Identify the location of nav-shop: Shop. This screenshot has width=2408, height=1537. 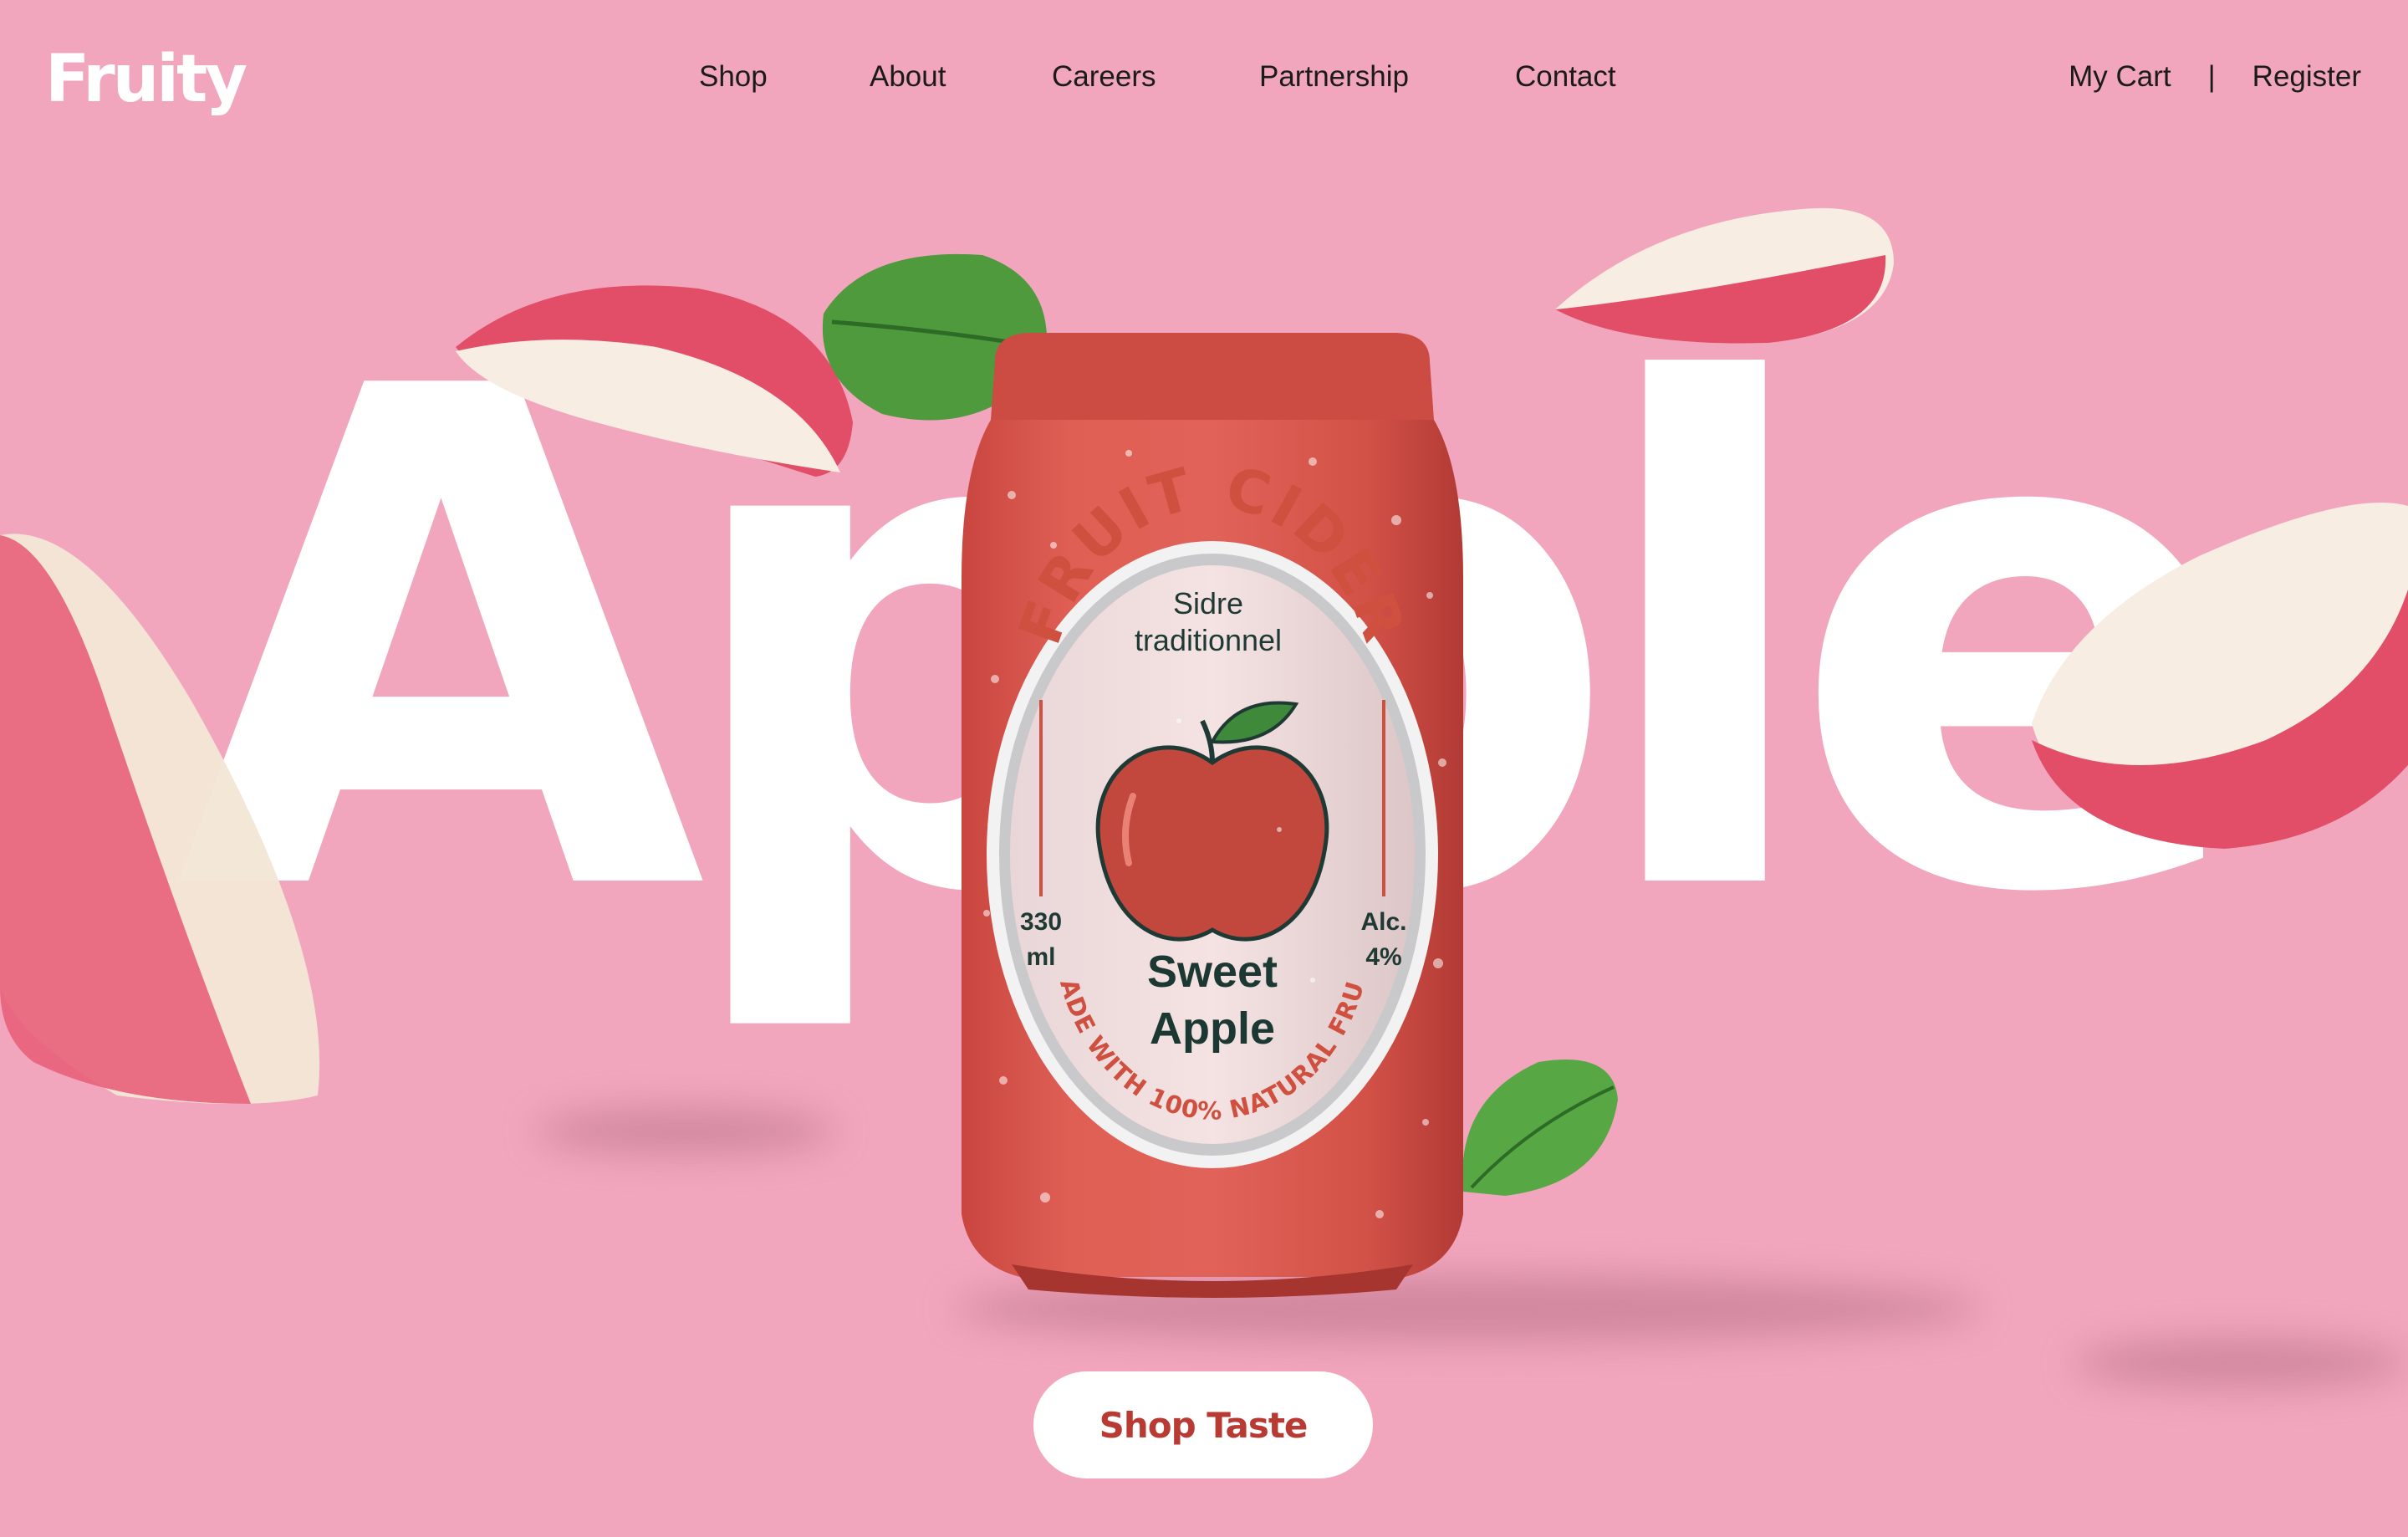
(734, 77).